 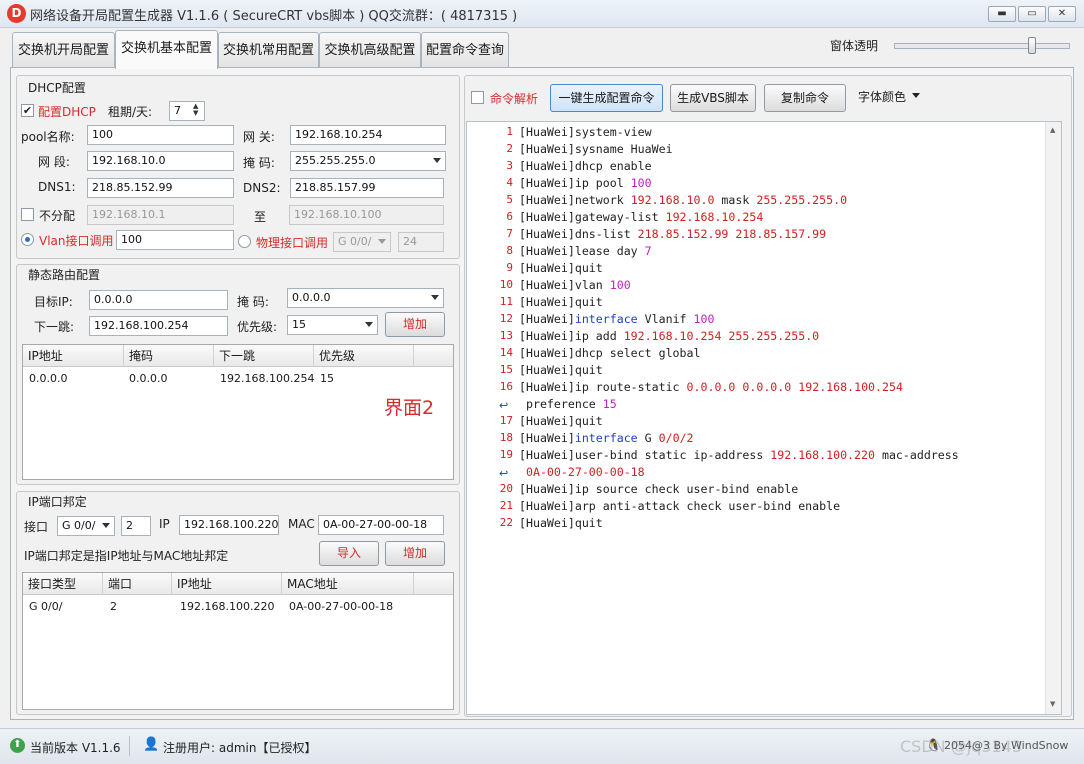 What do you see at coordinates (367, 188) in the screenshot?
I see `dns2-input: 218.85.157.99` at bounding box center [367, 188].